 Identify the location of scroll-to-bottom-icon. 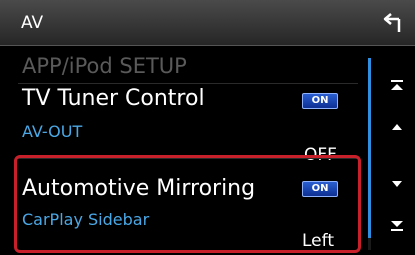
(397, 226).